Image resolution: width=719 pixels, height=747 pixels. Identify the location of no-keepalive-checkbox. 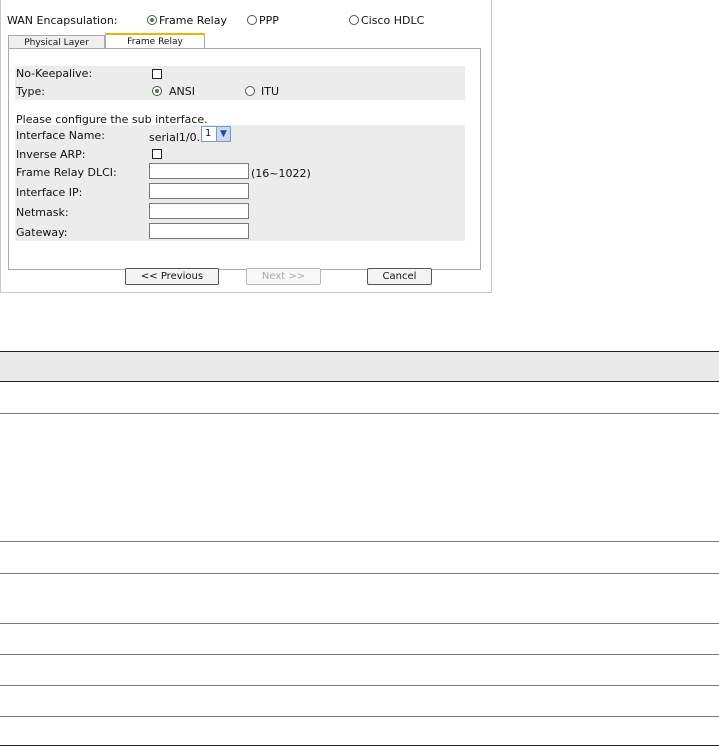
(157, 74).